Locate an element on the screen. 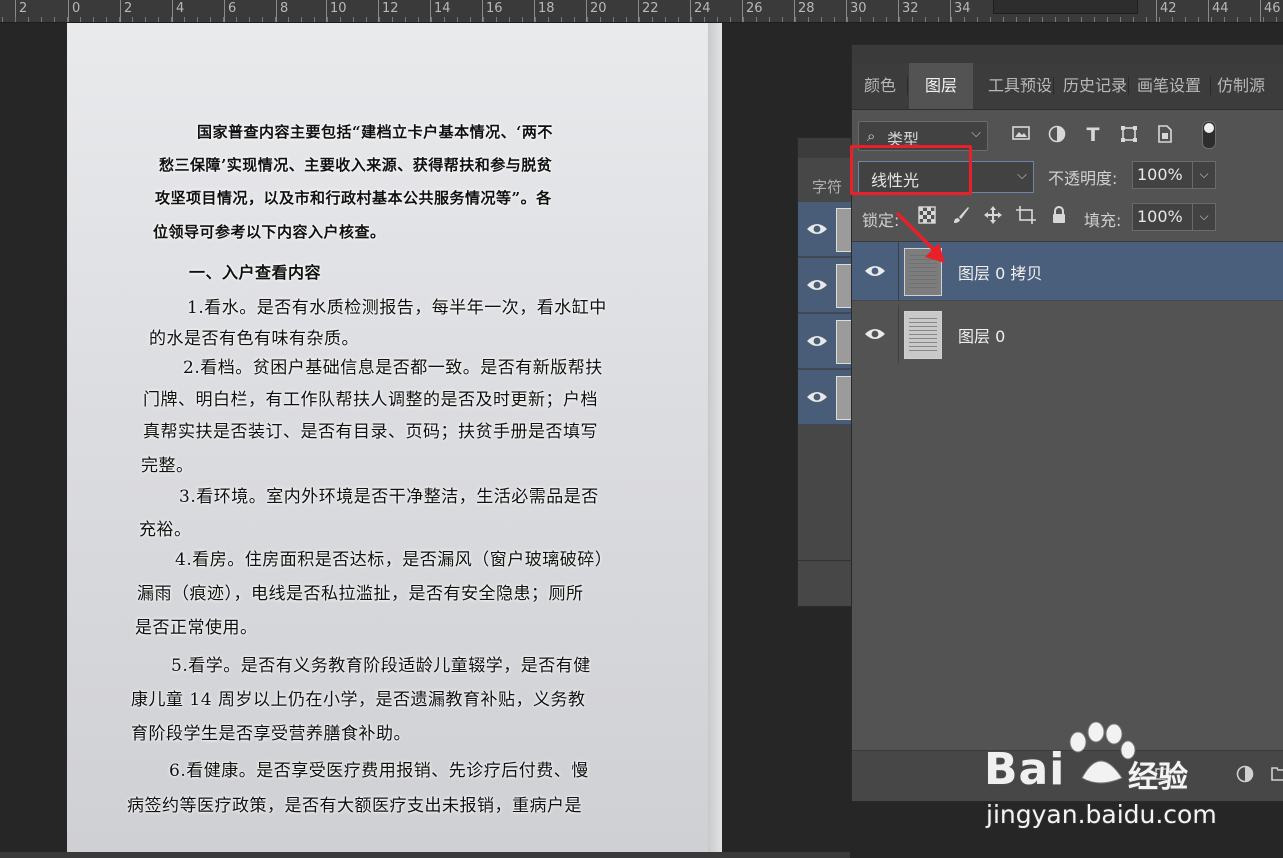  lock-all-icon is located at coordinates (1059, 217).